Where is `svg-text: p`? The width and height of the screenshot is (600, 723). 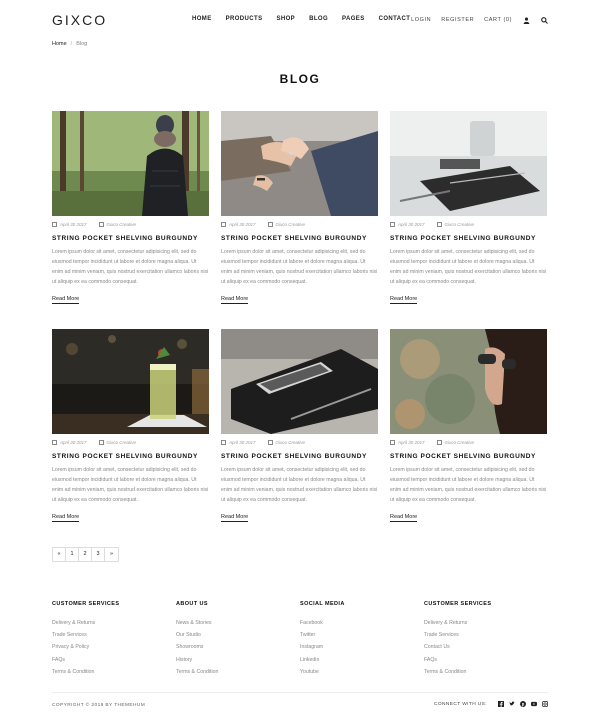 svg-text: p is located at coordinates (523, 704).